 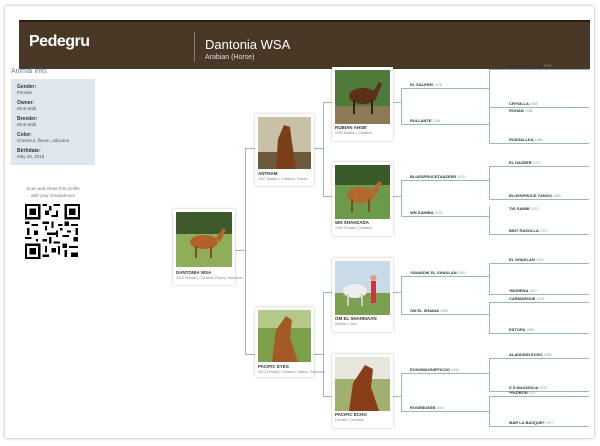 I want to click on pacific-eyes-name: PACIFIC EYES, so click(x=273, y=366).